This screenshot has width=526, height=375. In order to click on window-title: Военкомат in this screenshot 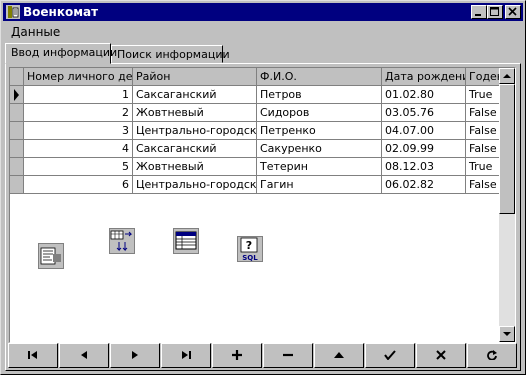, I will do `click(61, 12)`.